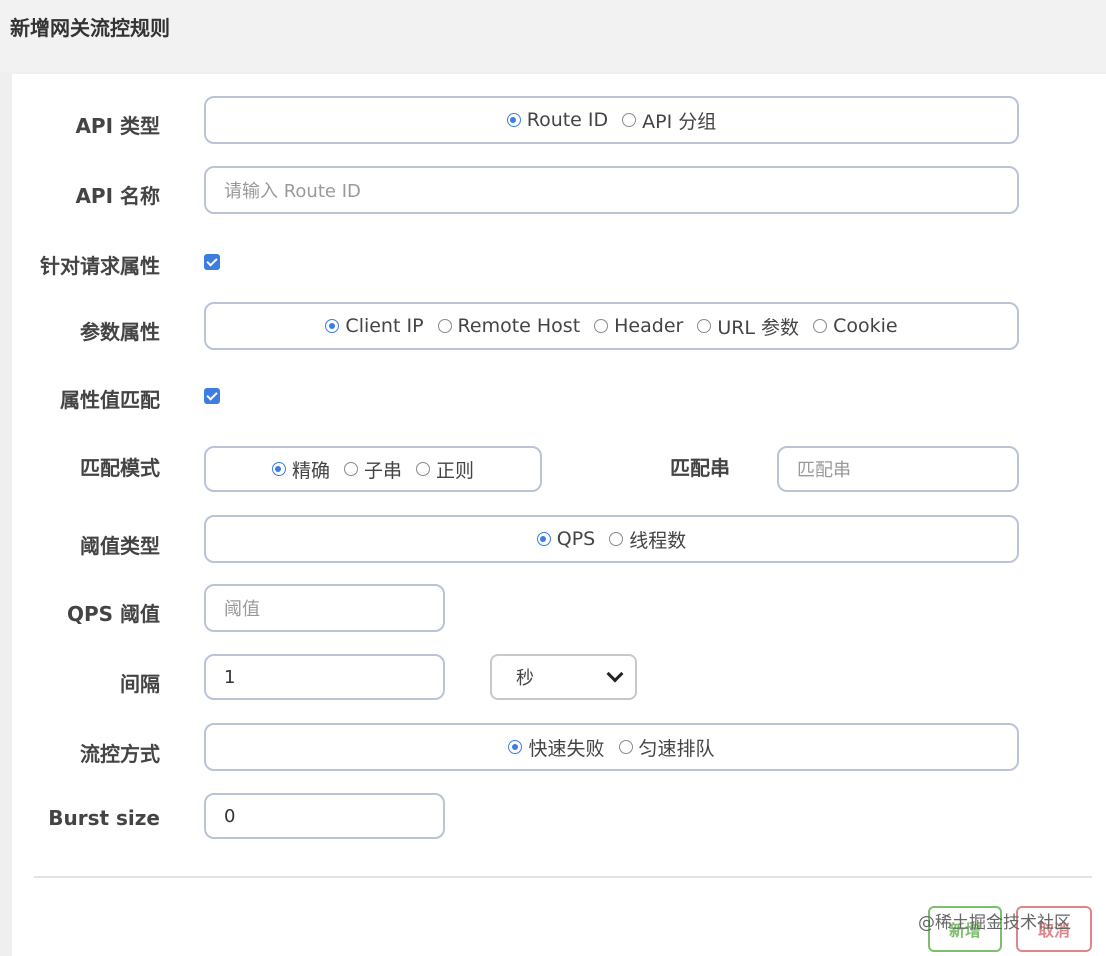 This screenshot has width=1106, height=956. What do you see at coordinates (300, 469) in the screenshot?
I see `match-mode-option-exact: 精确` at bounding box center [300, 469].